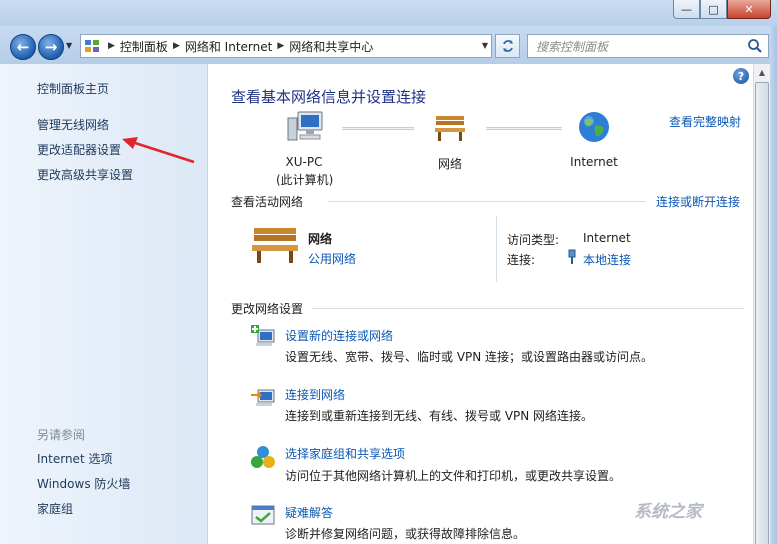 This screenshot has height=544, width=777. Describe the element at coordinates (345, 453) in the screenshot. I see `task-homegroup-link: 选择家庭组和共享选项` at that location.